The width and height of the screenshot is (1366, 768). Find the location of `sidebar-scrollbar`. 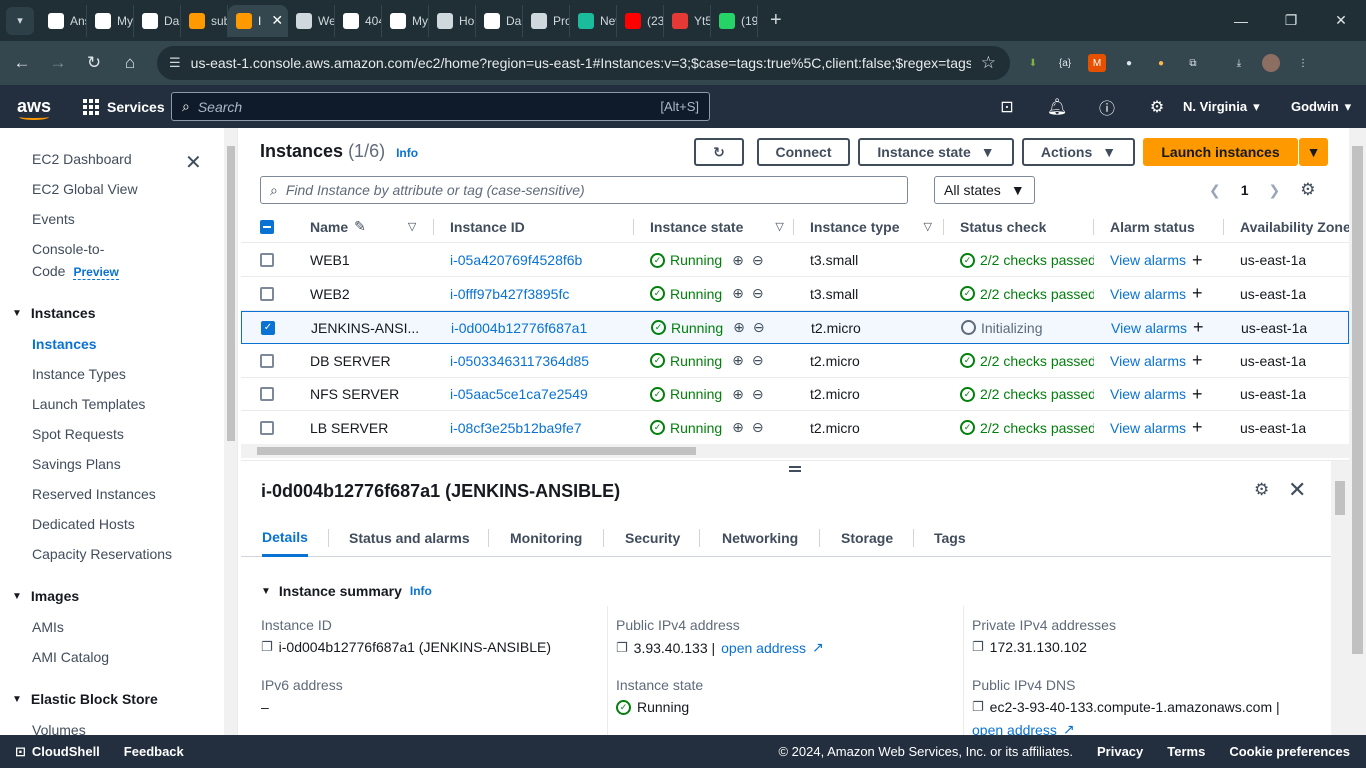

sidebar-scrollbar is located at coordinates (230, 431).